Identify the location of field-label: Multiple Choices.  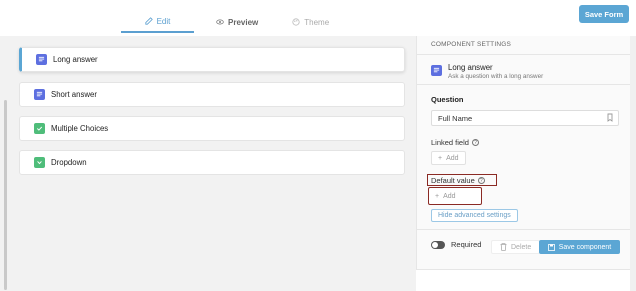
(80, 128).